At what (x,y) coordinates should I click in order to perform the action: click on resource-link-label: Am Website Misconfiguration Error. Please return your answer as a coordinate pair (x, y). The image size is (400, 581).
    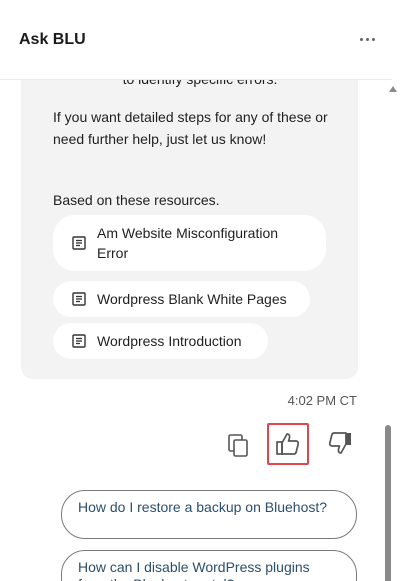
    Looking at the image, I should click on (188, 243).